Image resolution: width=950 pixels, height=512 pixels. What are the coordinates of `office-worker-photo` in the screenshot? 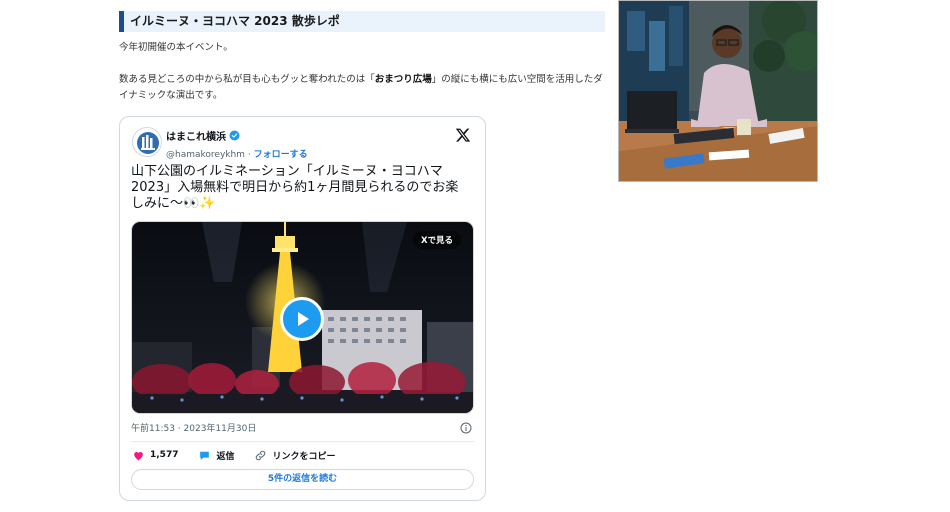 It's located at (718, 91).